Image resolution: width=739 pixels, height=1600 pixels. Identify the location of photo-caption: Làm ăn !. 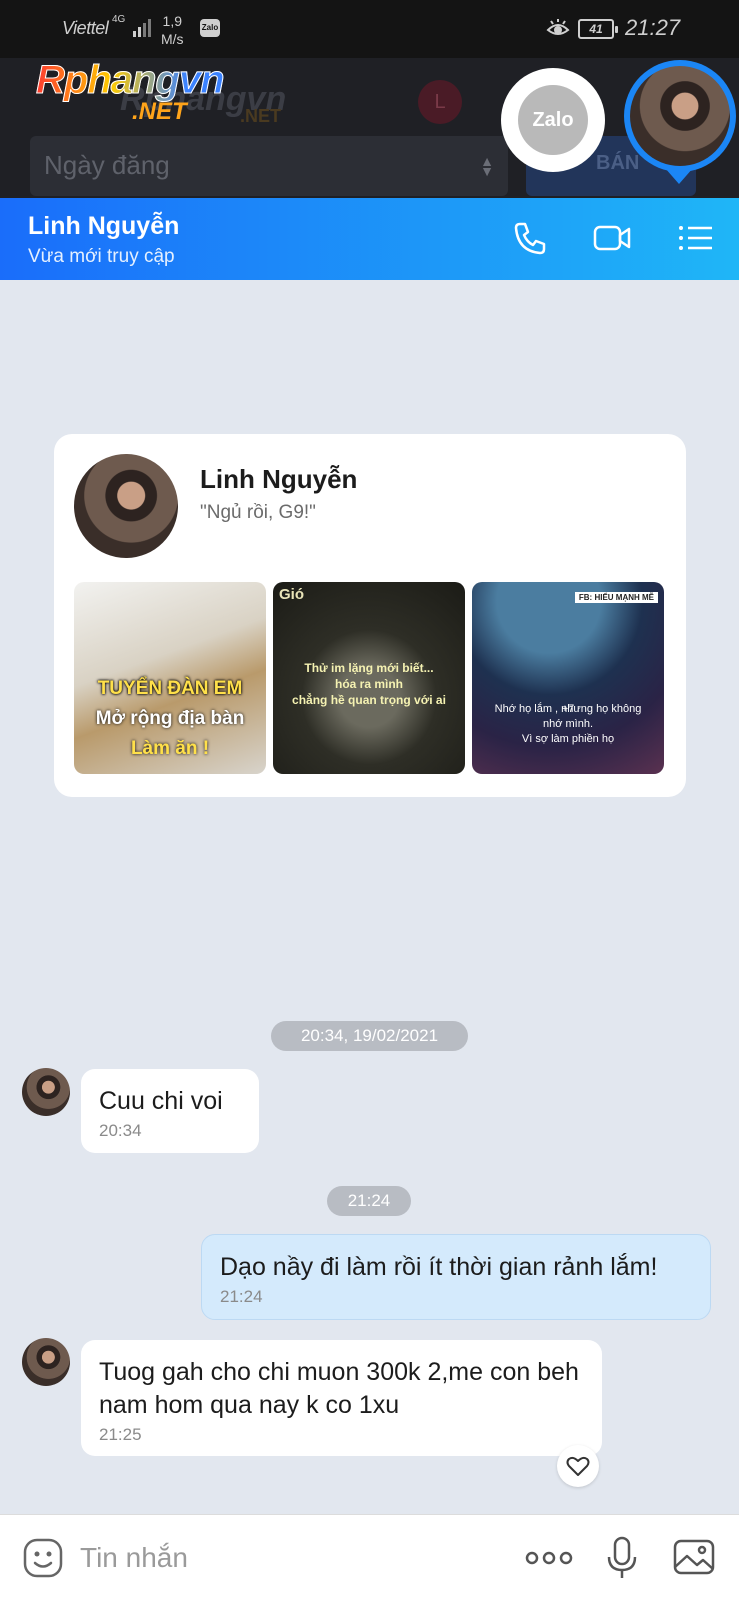
(170, 748).